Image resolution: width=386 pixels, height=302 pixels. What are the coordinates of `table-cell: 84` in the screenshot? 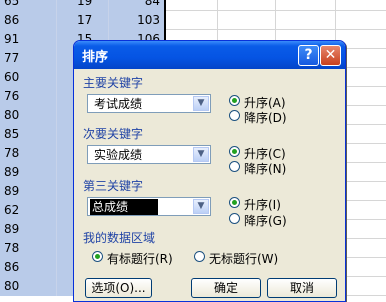 It's located at (137, 5).